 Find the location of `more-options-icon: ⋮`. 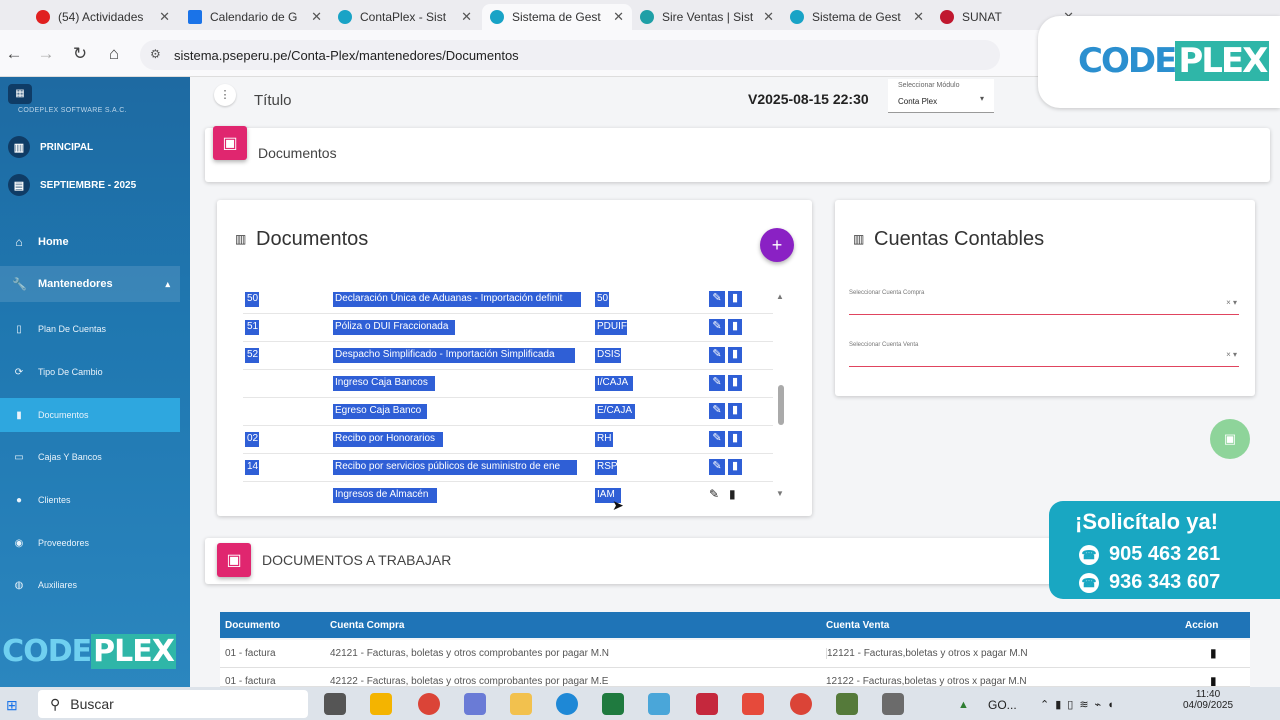

more-options-icon: ⋮ is located at coordinates (225, 95).